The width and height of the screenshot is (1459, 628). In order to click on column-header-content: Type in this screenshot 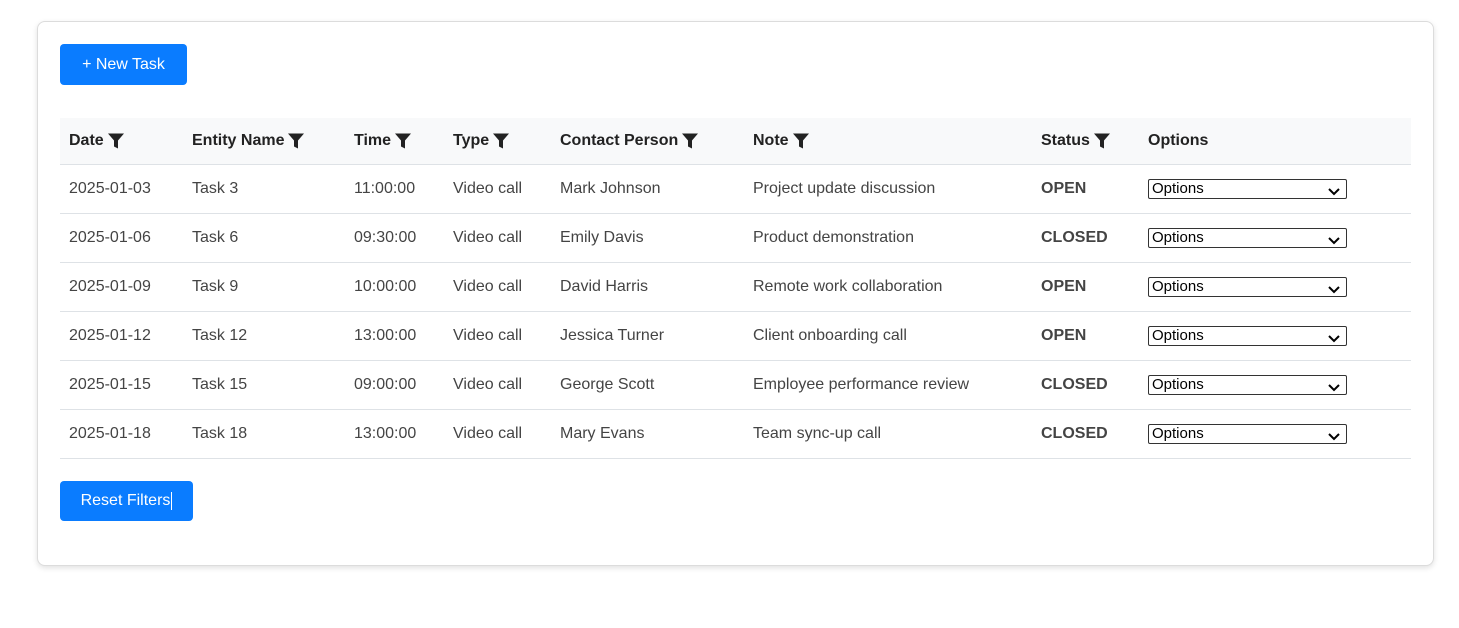, I will do `click(481, 140)`.